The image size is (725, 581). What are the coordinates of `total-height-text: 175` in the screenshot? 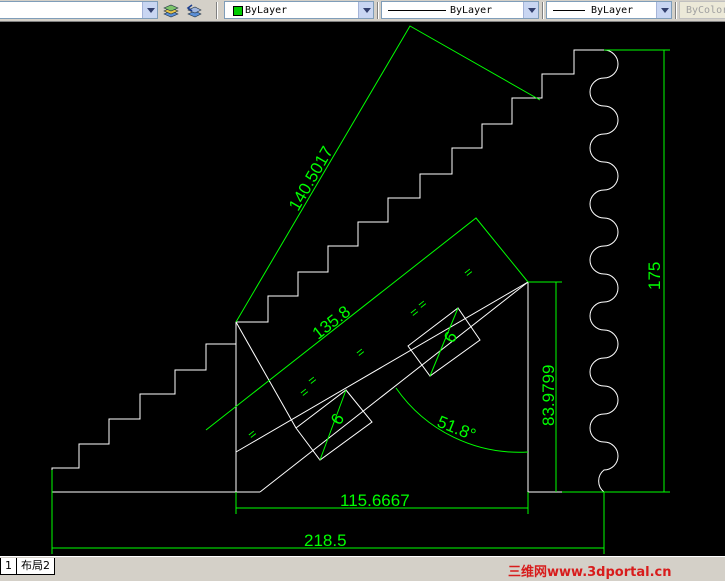 It's located at (654, 276).